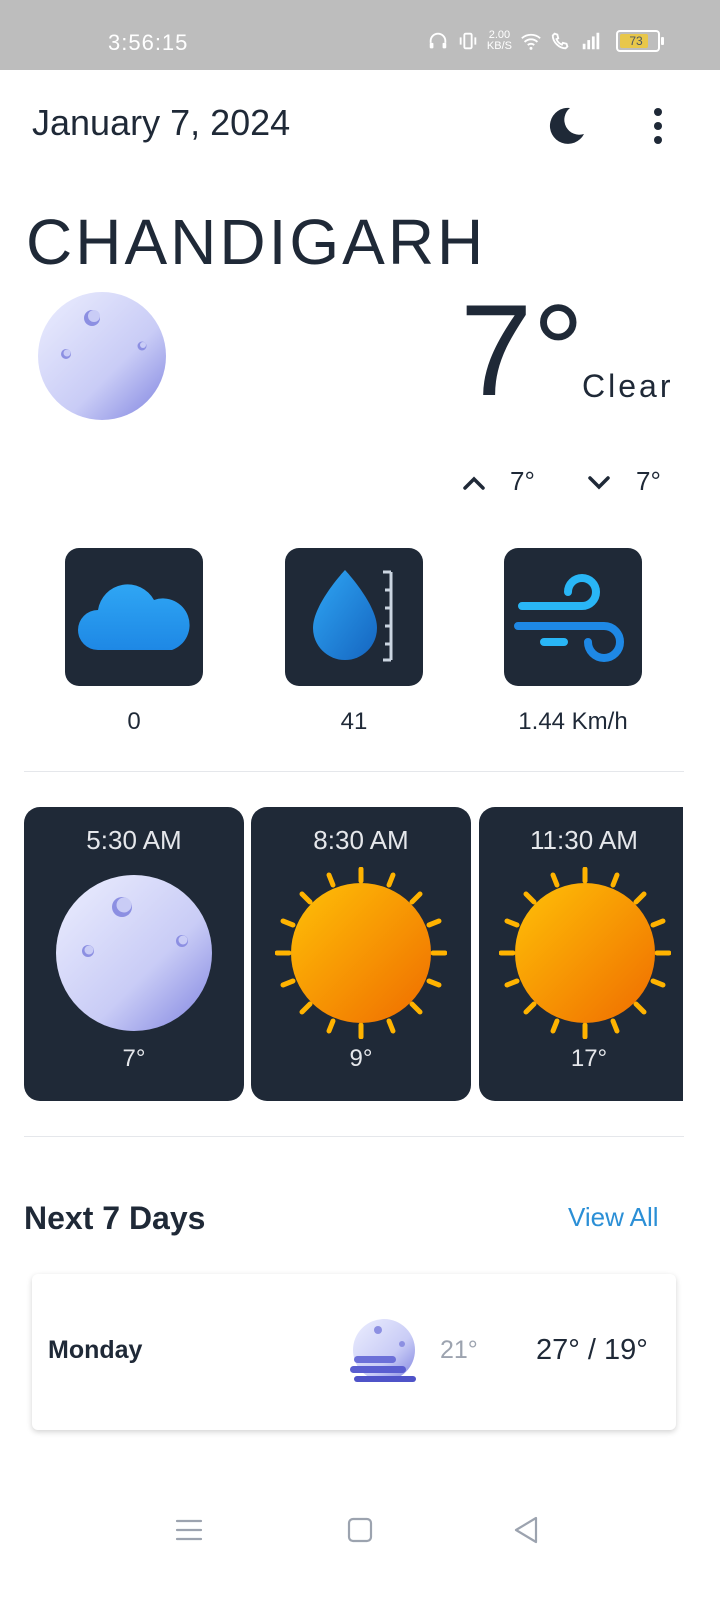 Image resolution: width=720 pixels, height=1600 pixels. I want to click on hourly-card: 8:30 AM 9°, so click(361, 954).